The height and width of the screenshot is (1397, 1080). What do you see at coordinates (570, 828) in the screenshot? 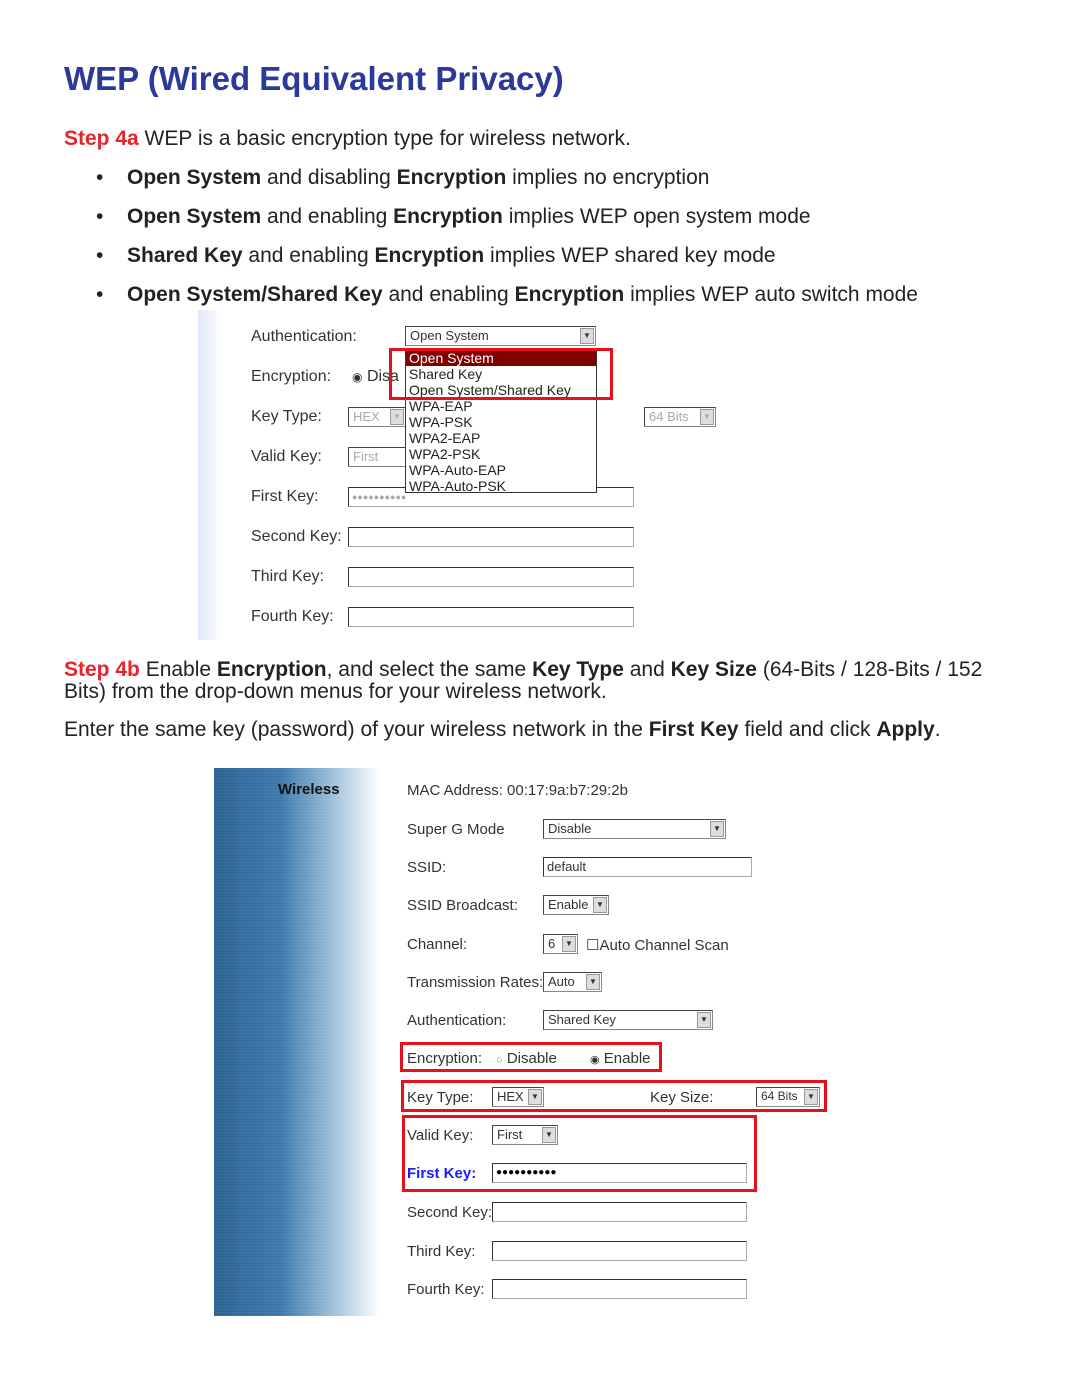
I see `select-value: Disable` at bounding box center [570, 828].